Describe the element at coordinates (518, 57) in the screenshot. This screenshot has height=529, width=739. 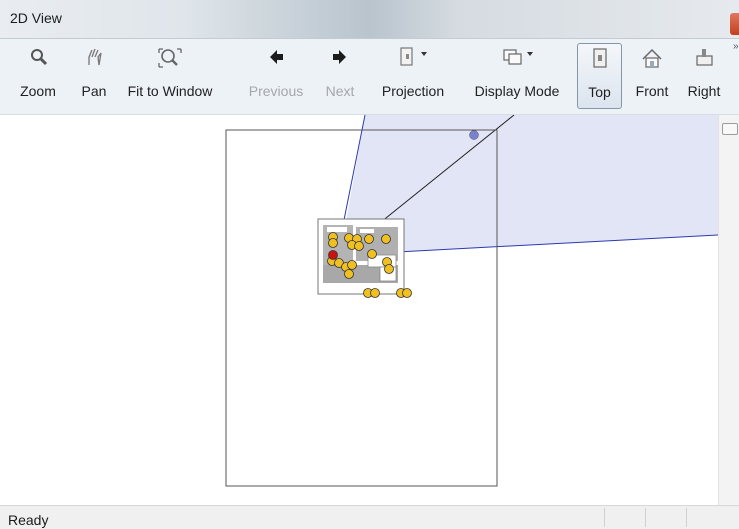
I see `display-mode-icon` at that location.